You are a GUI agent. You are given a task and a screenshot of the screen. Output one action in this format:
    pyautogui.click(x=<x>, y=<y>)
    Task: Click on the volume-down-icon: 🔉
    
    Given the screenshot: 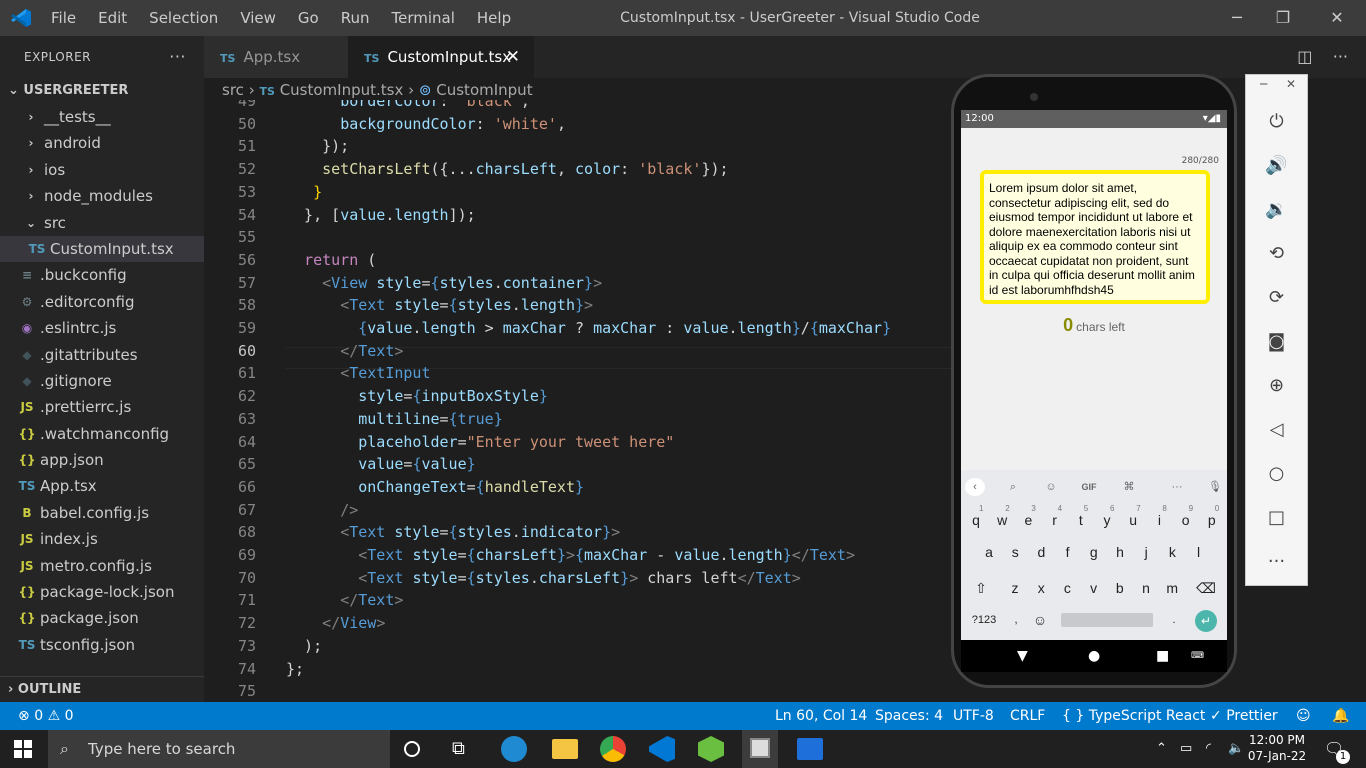 What is the action you would take?
    pyautogui.click(x=1276, y=209)
    